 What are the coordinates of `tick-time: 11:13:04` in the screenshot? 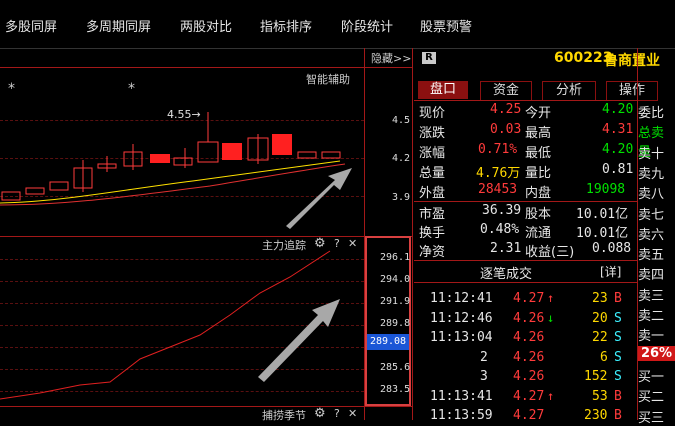 It's located at (461, 337).